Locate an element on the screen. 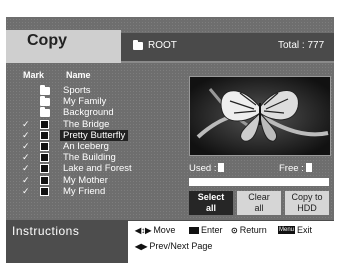 The image size is (342, 263). top-frame is located at coordinates (171, 8).